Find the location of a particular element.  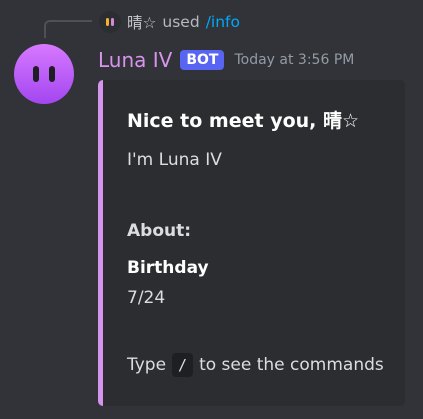

embed-footer-line: Type / to see the commands is located at coordinates (255, 365).